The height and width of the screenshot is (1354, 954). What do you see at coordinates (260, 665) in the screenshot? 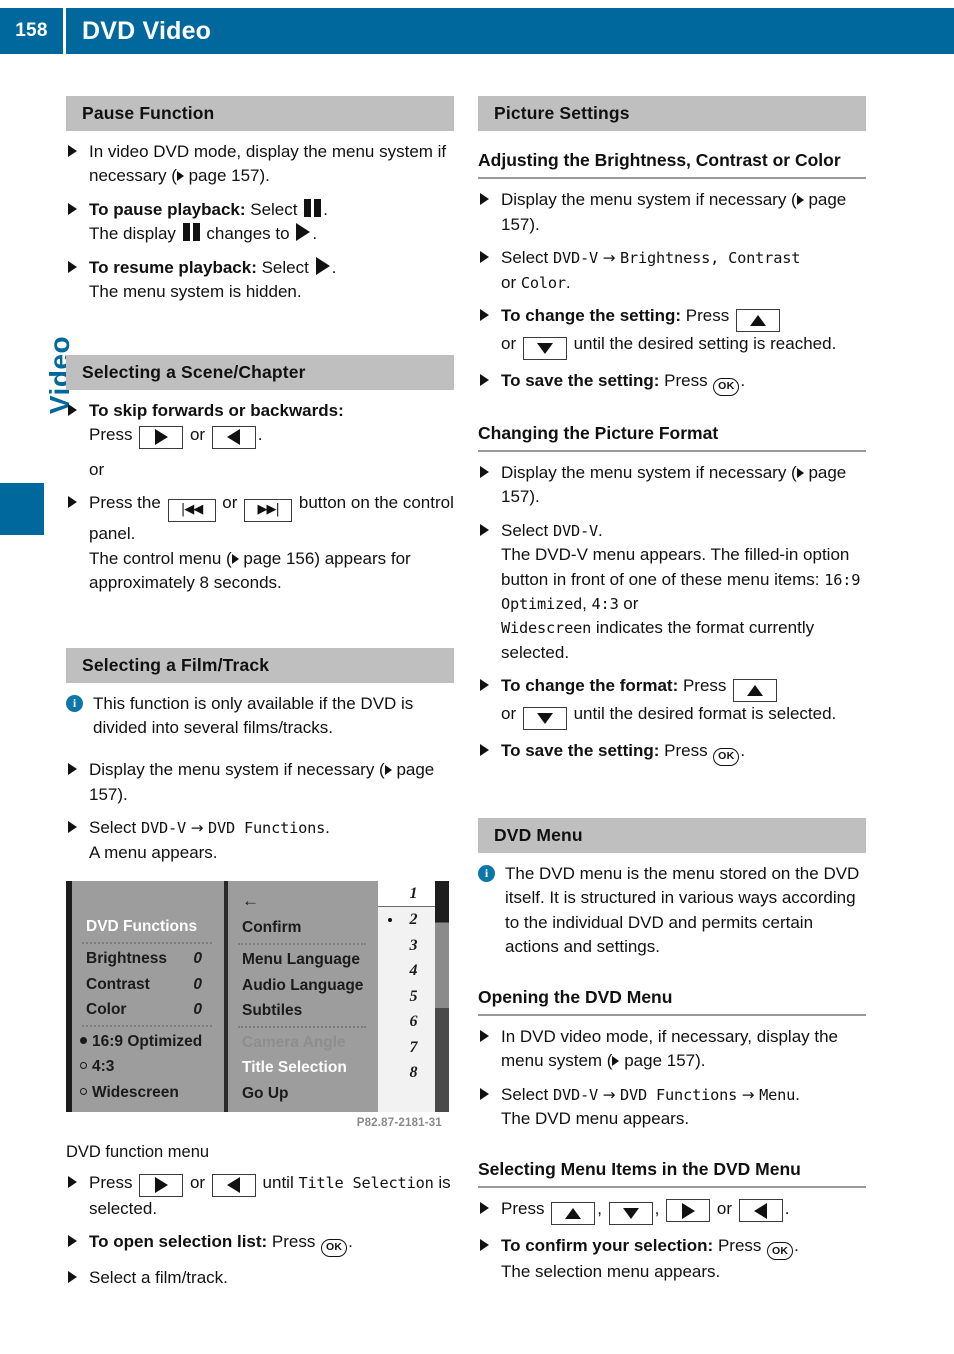
I see `section-heading-film-track: Selecting a Film/Track` at bounding box center [260, 665].